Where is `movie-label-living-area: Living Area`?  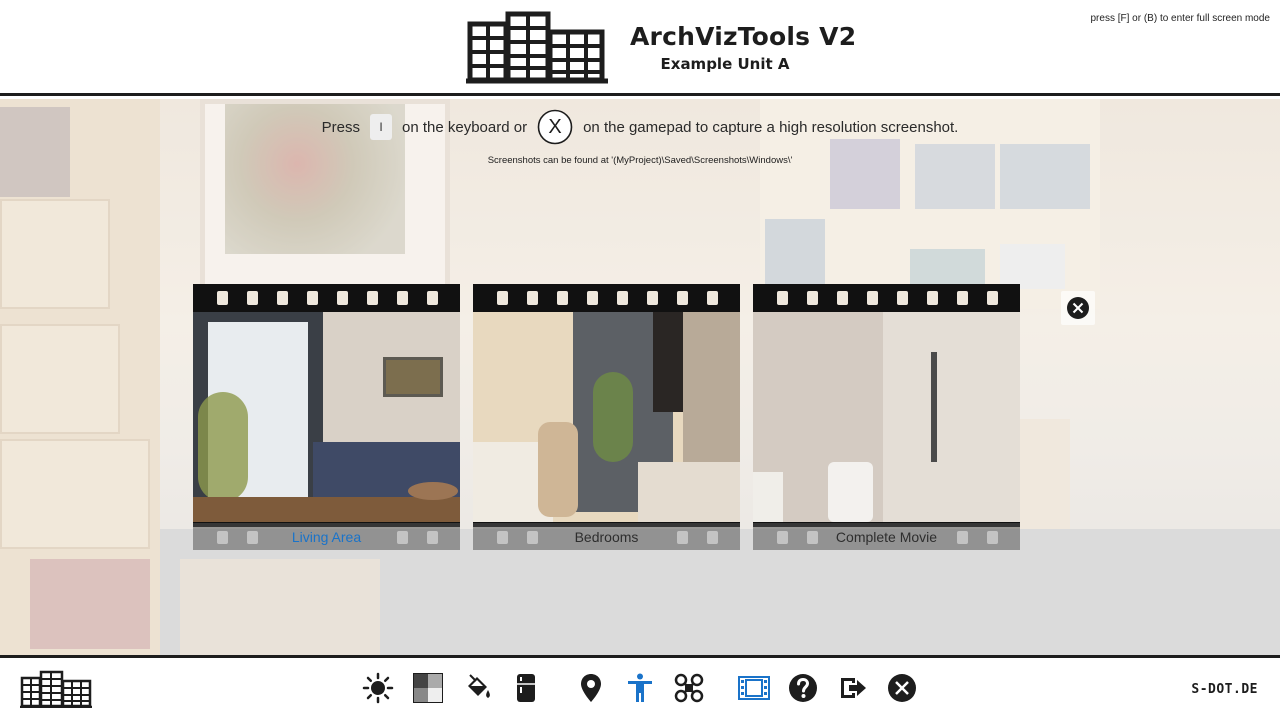 movie-label-living-area: Living Area is located at coordinates (326, 537).